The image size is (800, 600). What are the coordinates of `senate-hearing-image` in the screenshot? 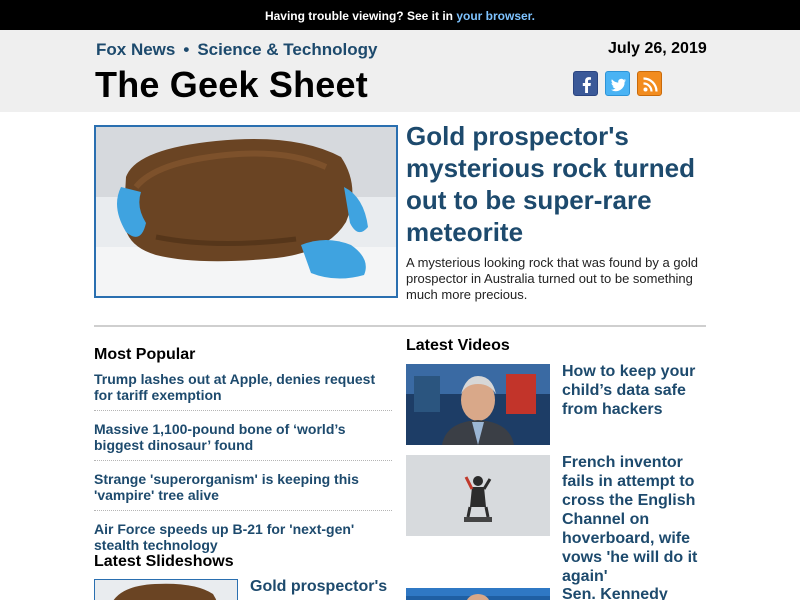 It's located at (478, 594).